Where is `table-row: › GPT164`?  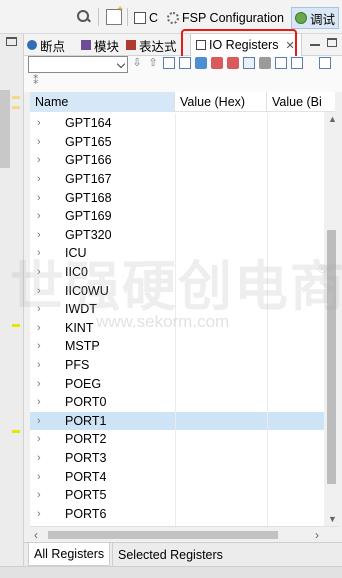
table-row: › GPT164 is located at coordinates (182, 123).